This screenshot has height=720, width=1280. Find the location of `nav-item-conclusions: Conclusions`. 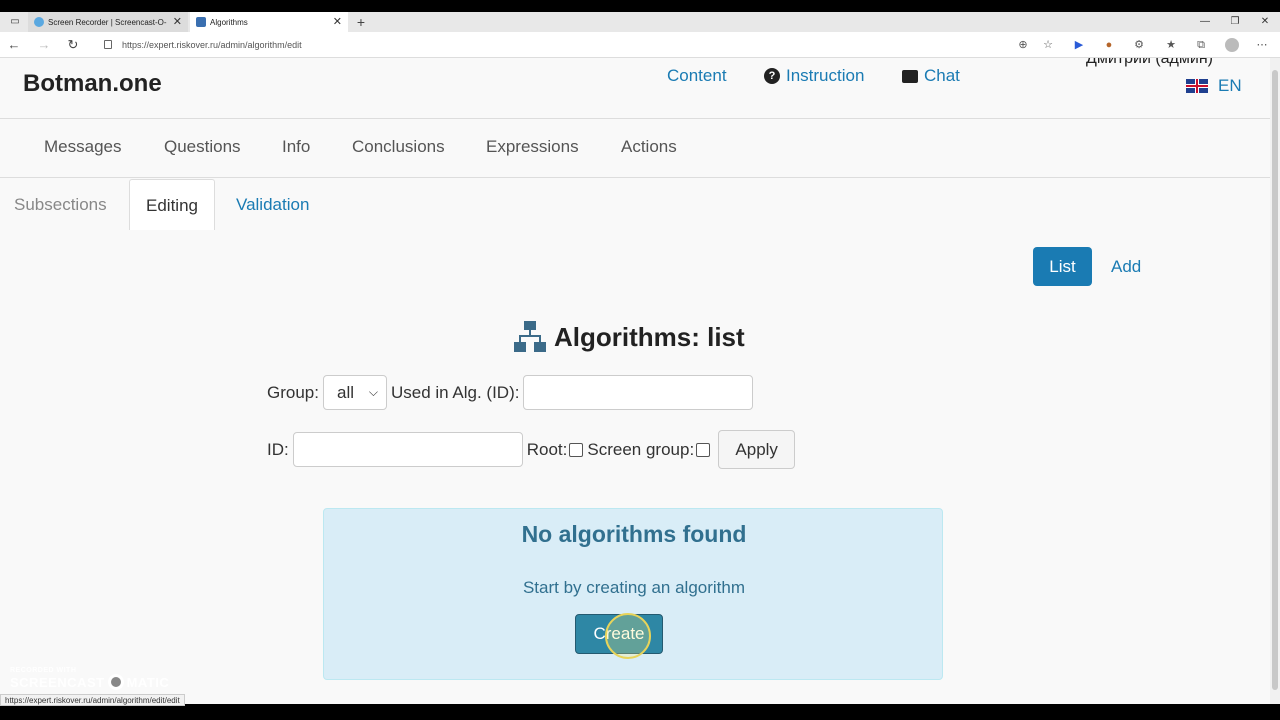

nav-item-conclusions: Conclusions is located at coordinates (398, 147).